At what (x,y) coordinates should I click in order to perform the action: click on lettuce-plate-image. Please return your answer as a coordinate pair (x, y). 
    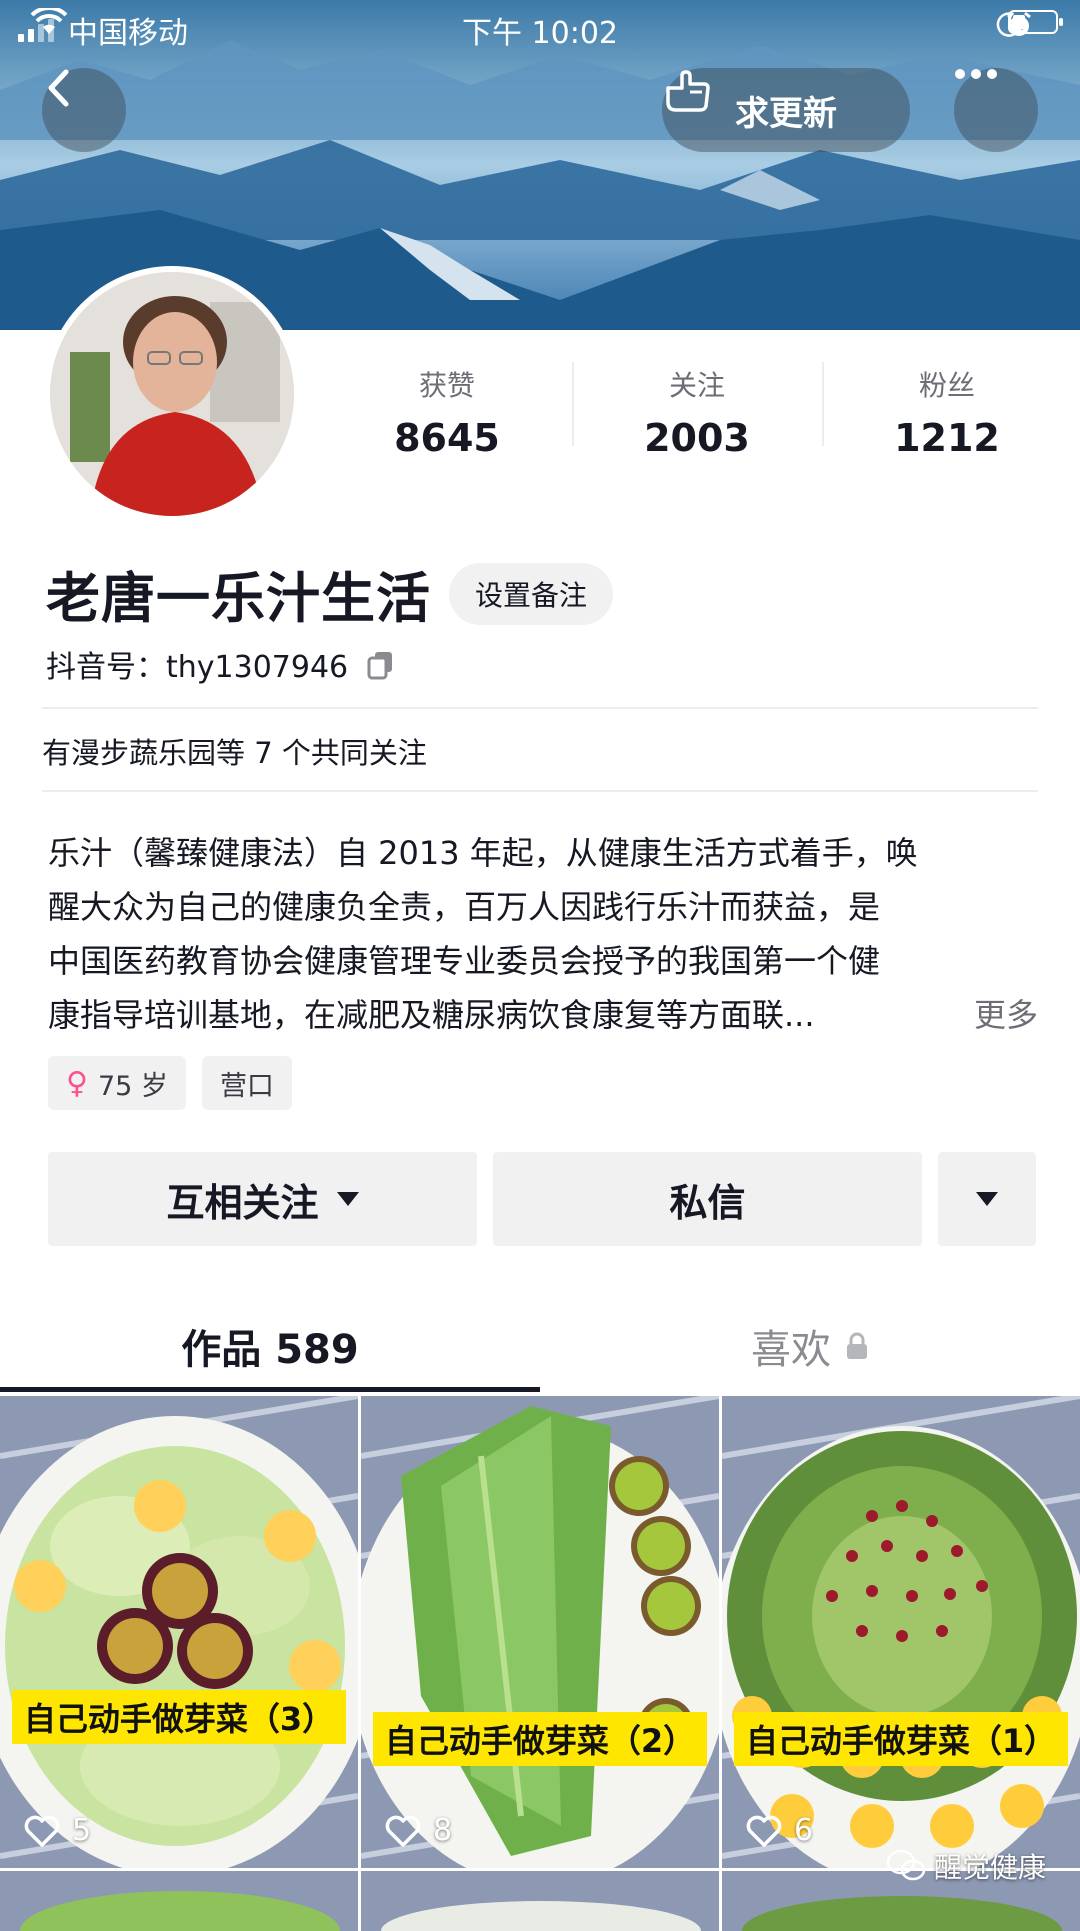
    Looking at the image, I should click on (179, 1632).